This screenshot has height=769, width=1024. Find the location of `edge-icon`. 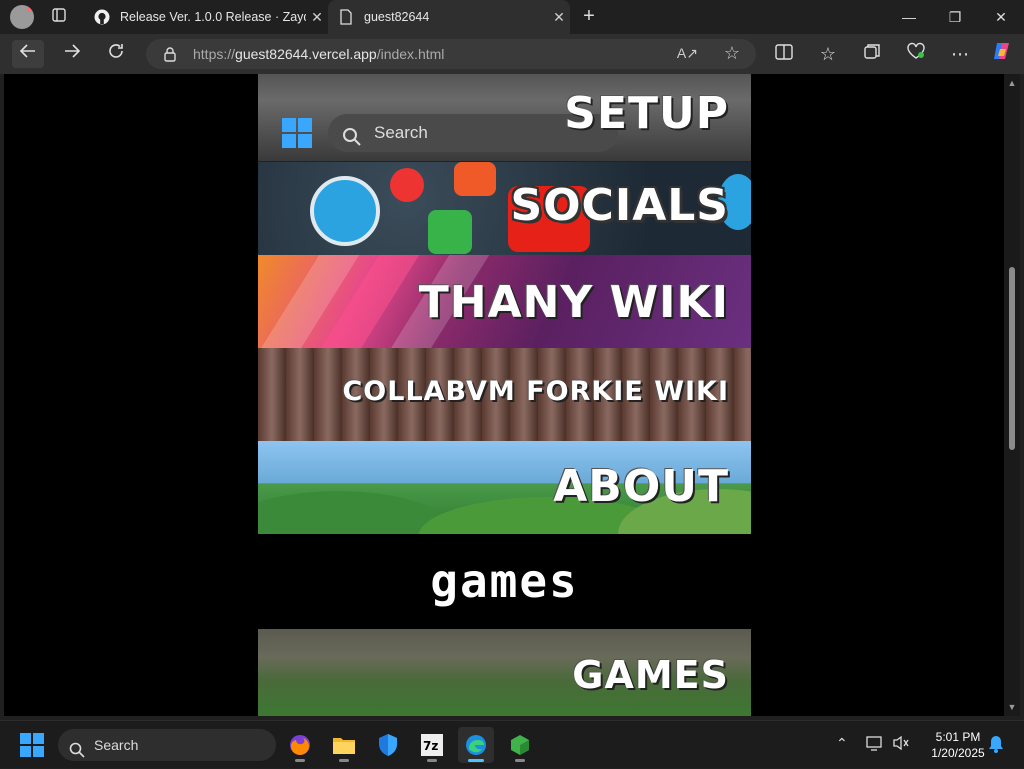

edge-icon is located at coordinates (476, 745).